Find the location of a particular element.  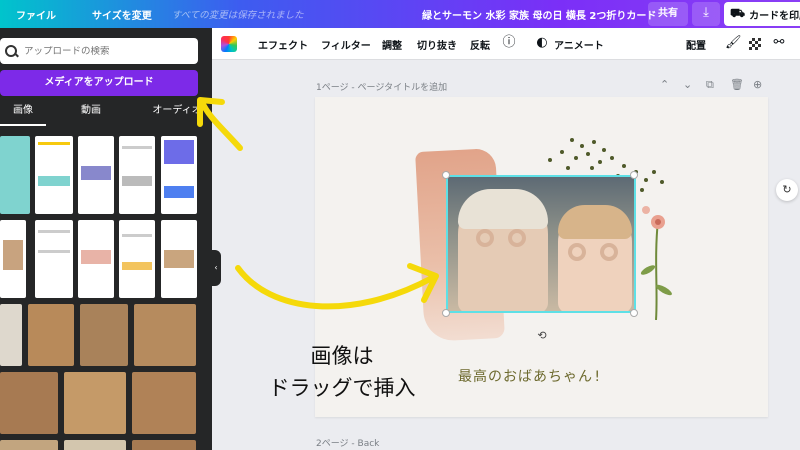

filters-button: フィルター is located at coordinates (346, 44).